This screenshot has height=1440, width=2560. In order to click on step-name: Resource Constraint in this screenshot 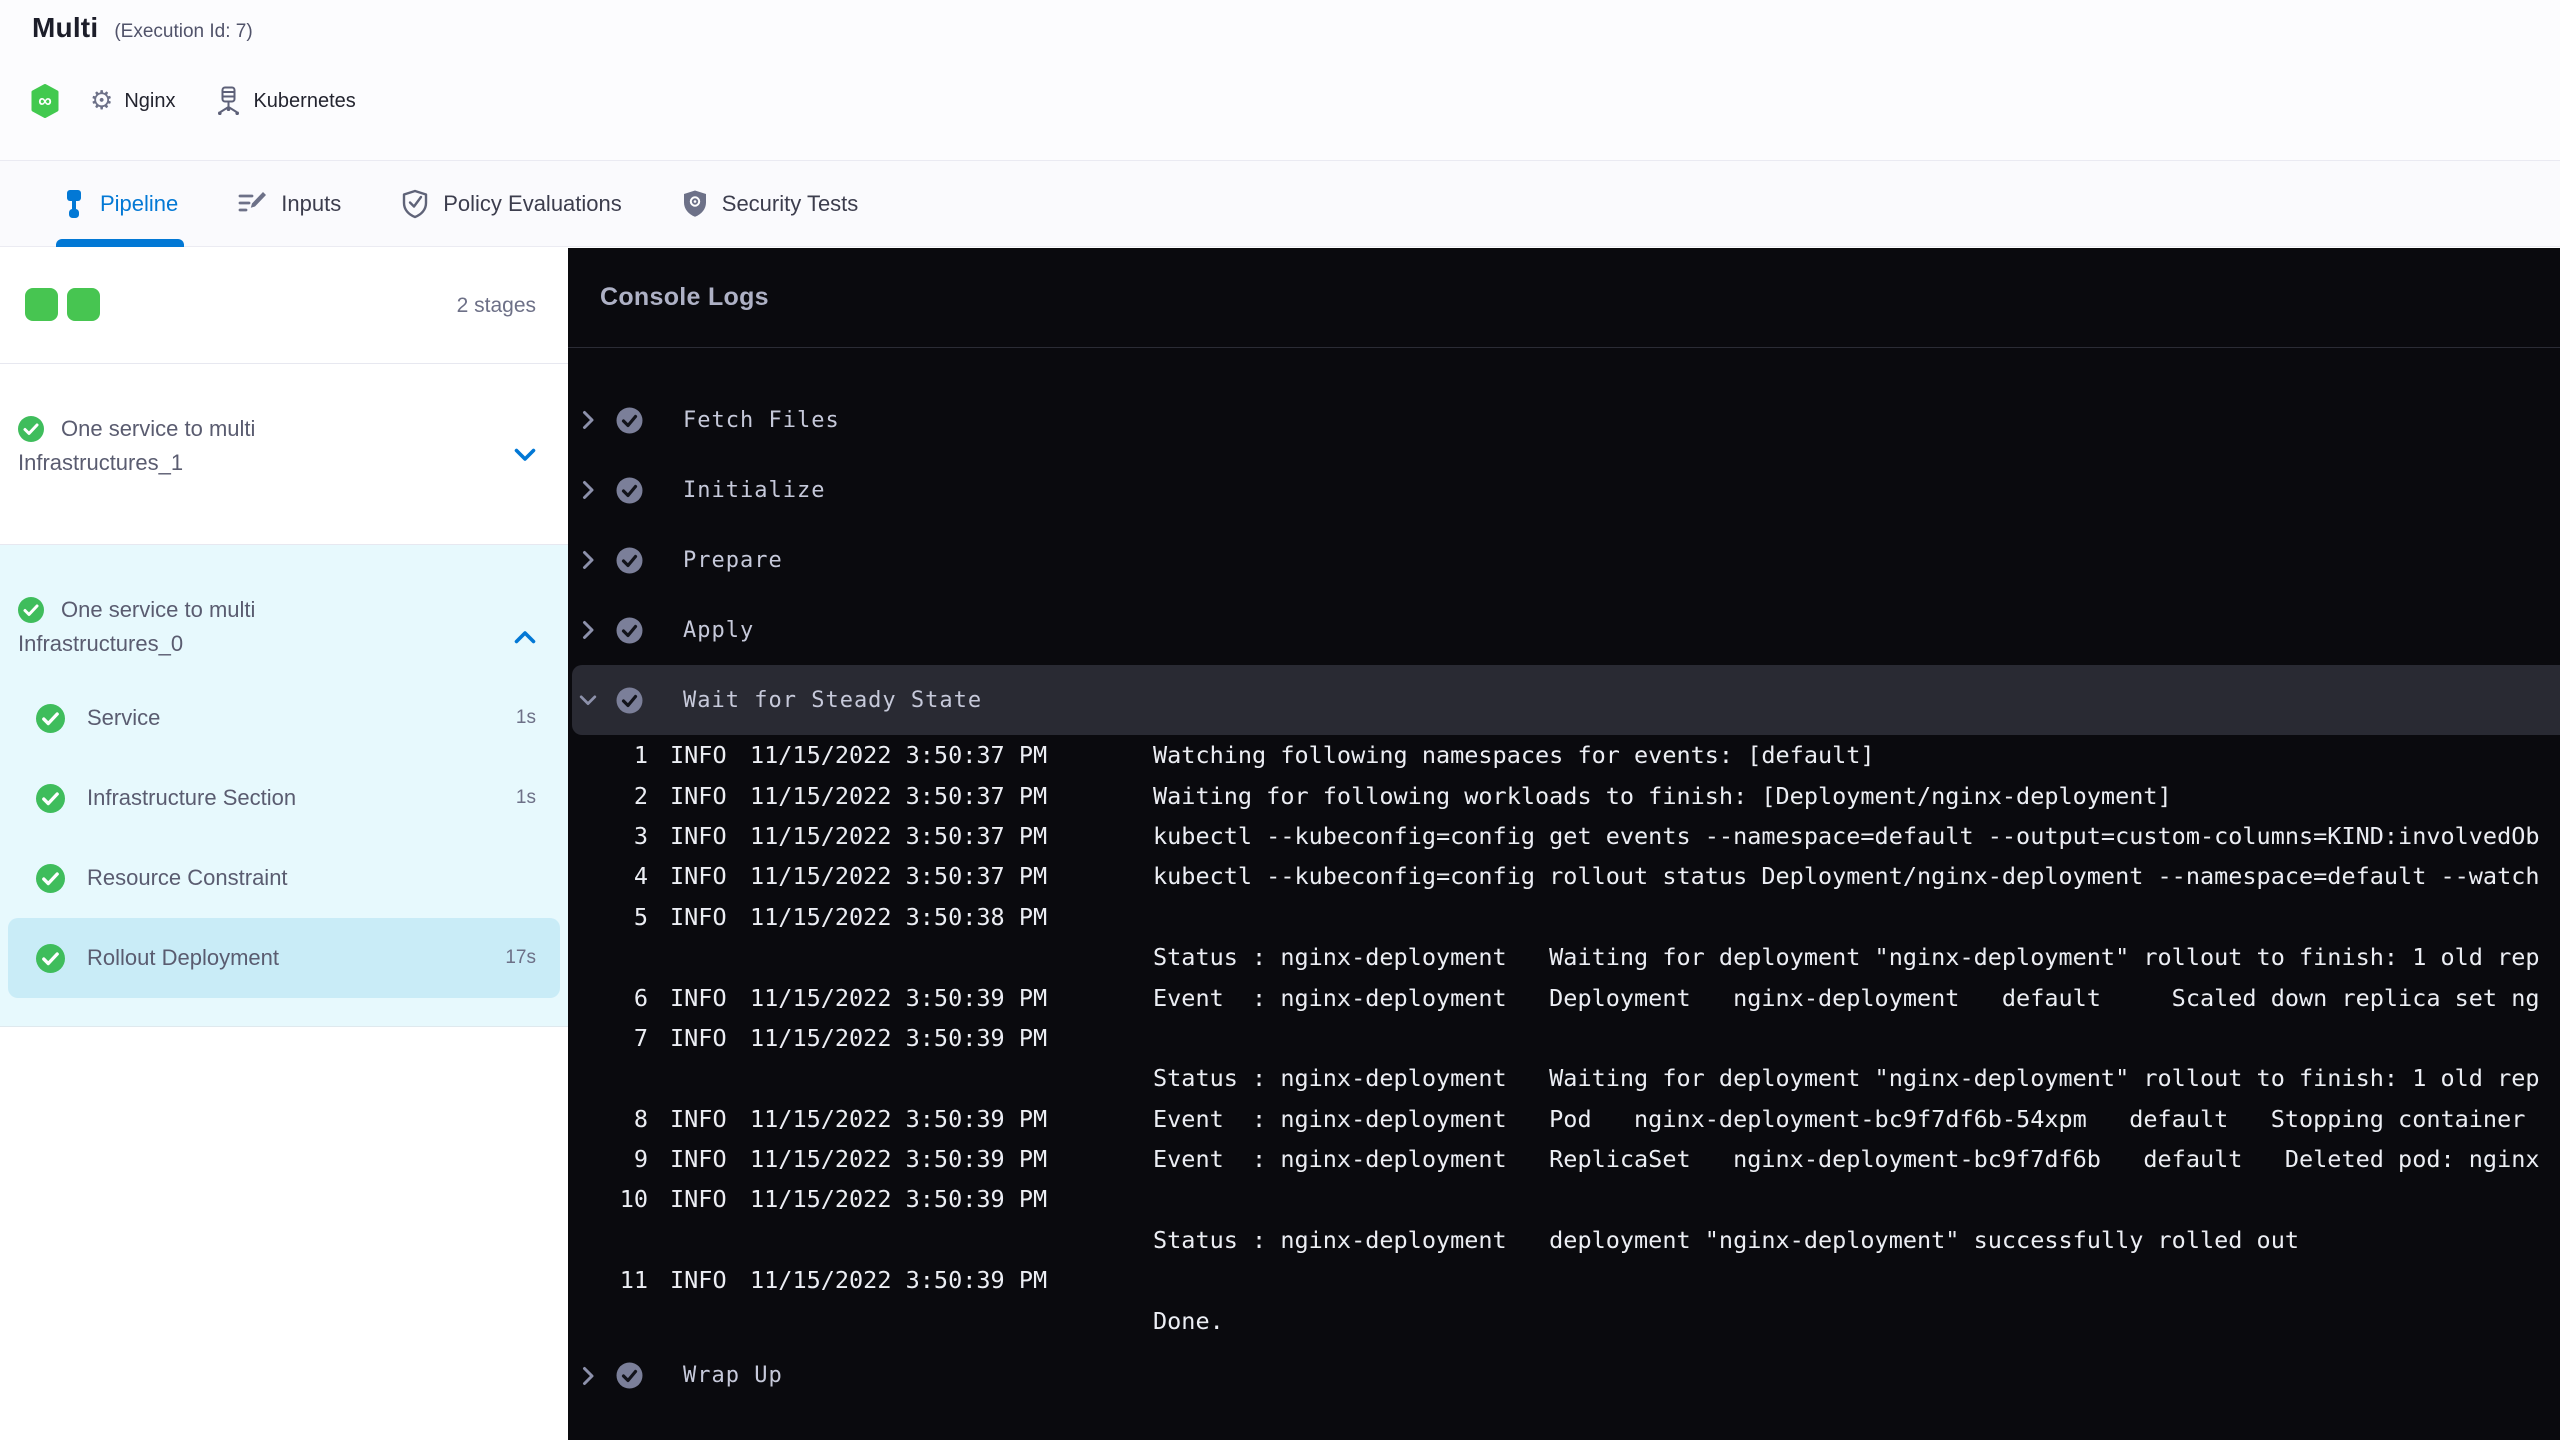, I will do `click(187, 877)`.